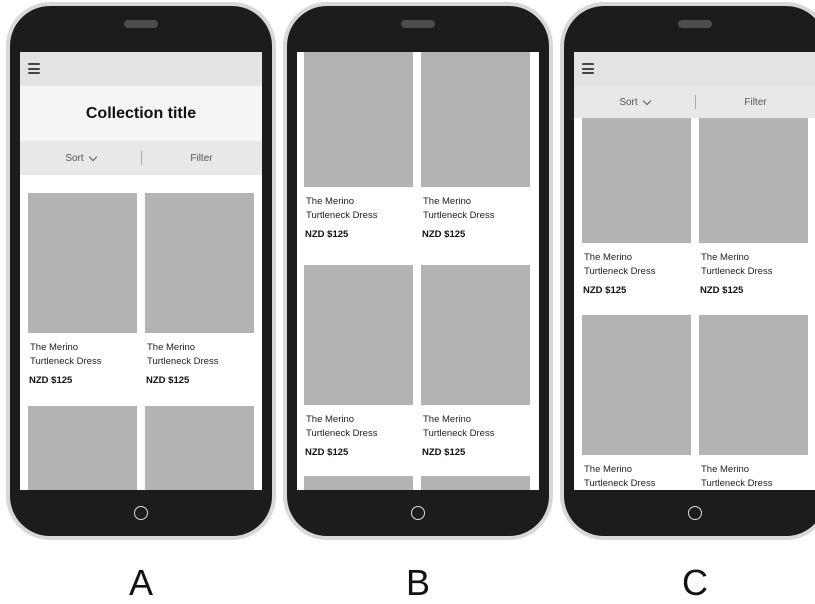 This screenshot has height=604, width=815. I want to click on label-a: A, so click(141, 582).